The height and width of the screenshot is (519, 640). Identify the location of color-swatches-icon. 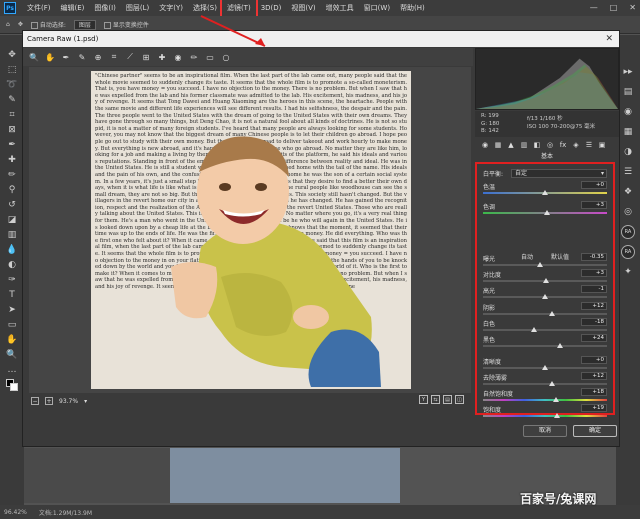
(12, 385).